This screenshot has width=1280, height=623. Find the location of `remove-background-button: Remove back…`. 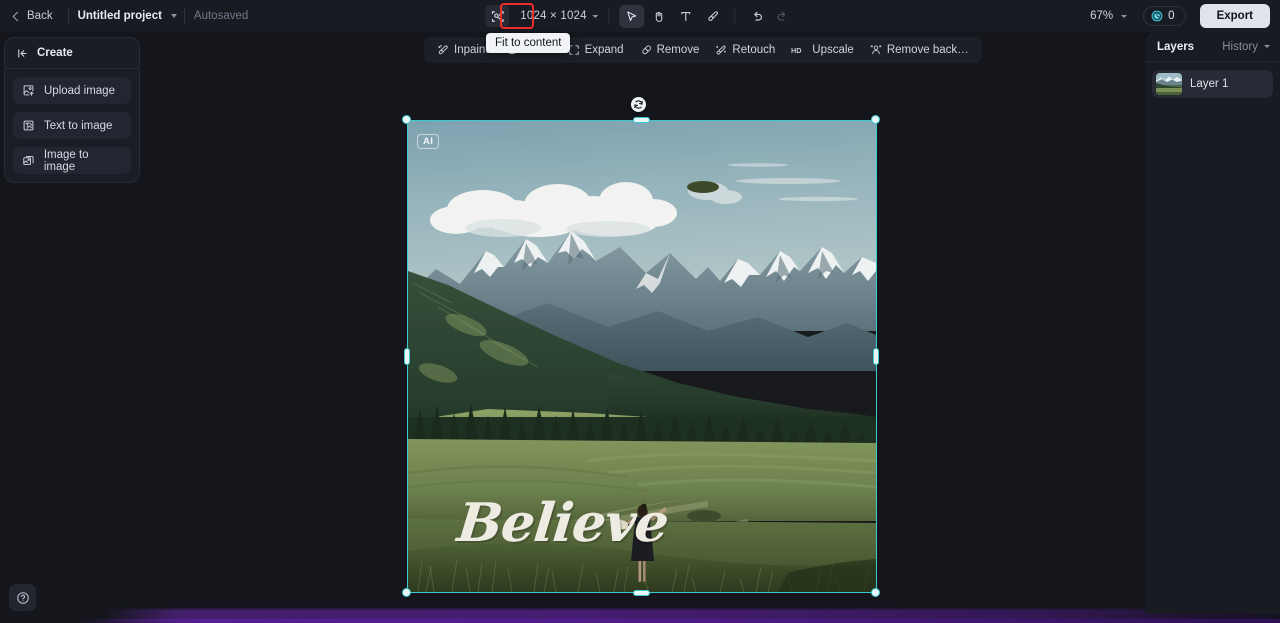

remove-background-button: Remove back… is located at coordinates (919, 50).